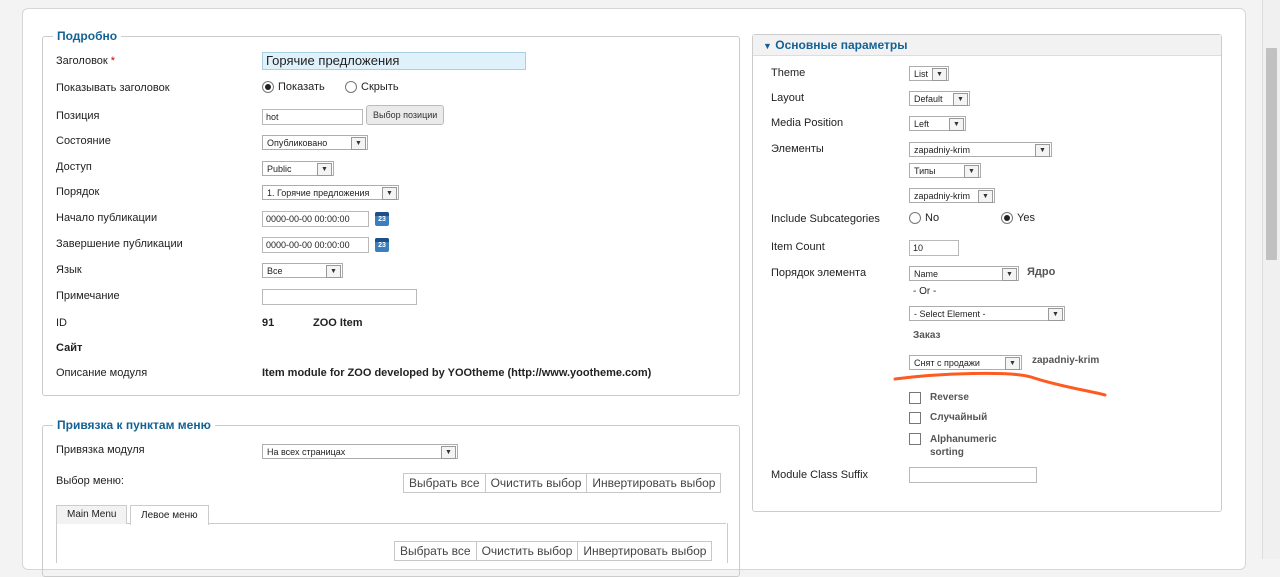 The image size is (1280, 577). Describe the element at coordinates (987, 45) in the screenshot. I see `basic-params-header: ▼ Основные параметры` at that location.